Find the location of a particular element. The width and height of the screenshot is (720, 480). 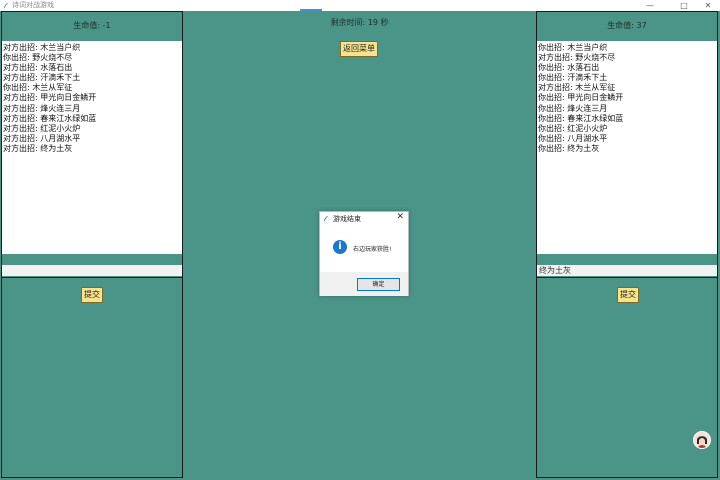

minimize-button: — is located at coordinates (650, 5).